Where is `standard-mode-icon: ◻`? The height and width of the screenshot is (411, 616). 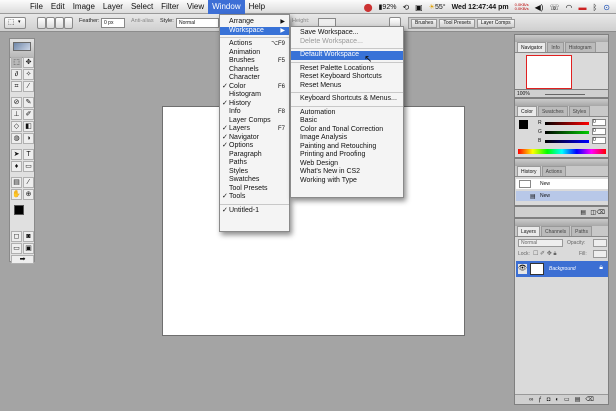
standard-mode-icon: ◻ is located at coordinates (16, 236).